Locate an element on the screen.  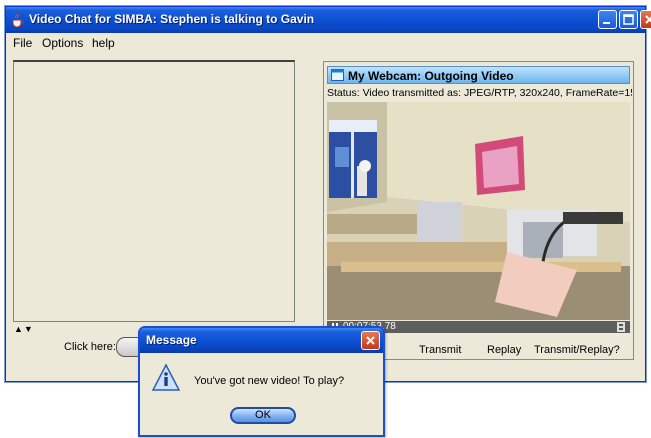
film-icon is located at coordinates (621, 327).